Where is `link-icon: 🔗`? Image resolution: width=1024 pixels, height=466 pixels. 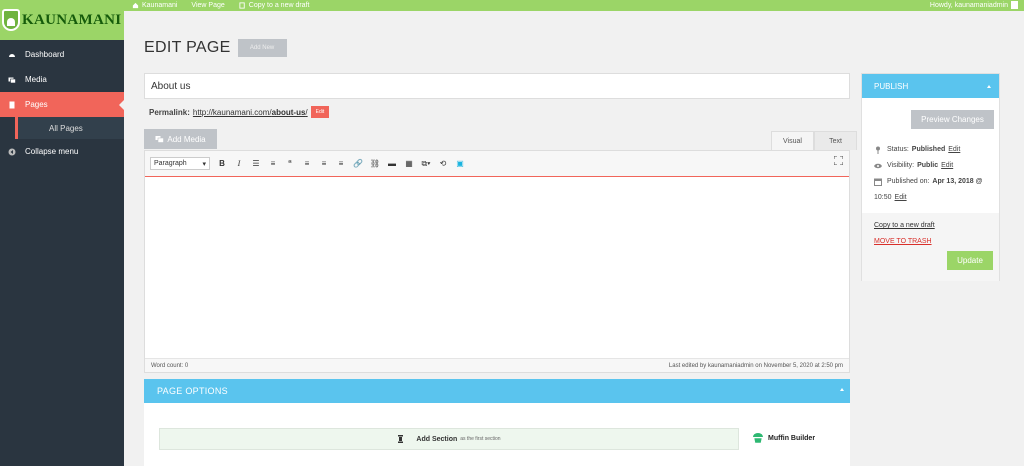
link-icon: 🔗 is located at coordinates (358, 164).